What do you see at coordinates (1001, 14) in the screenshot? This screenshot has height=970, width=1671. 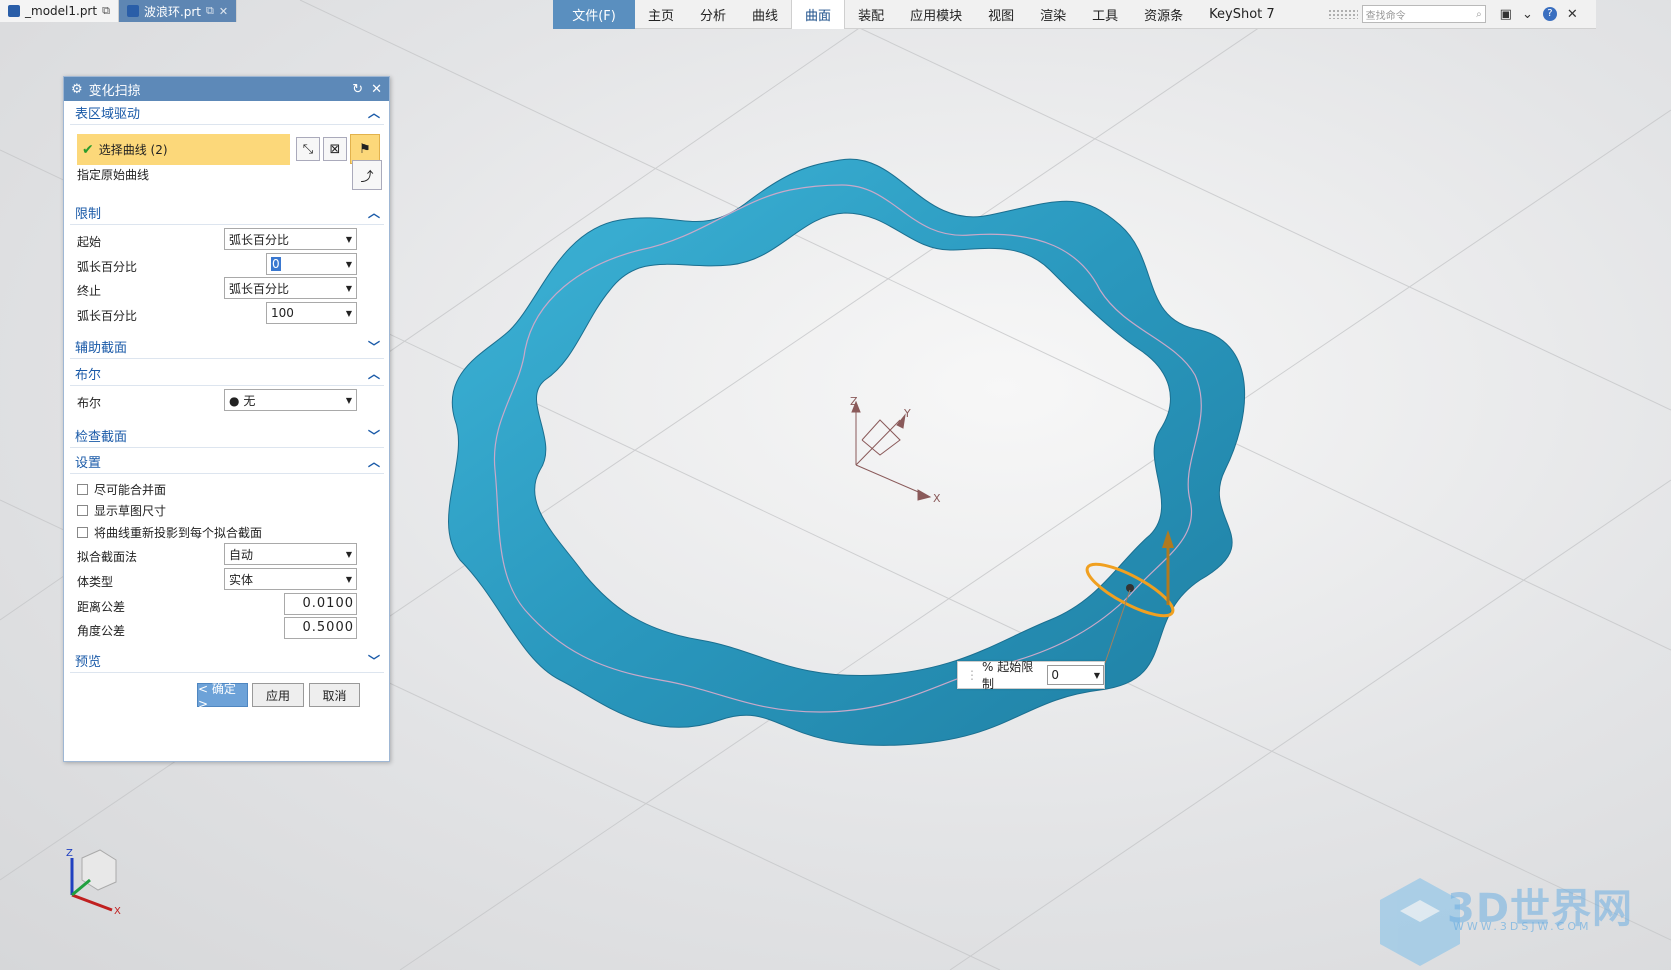 I see `tab-view: 视图` at bounding box center [1001, 14].